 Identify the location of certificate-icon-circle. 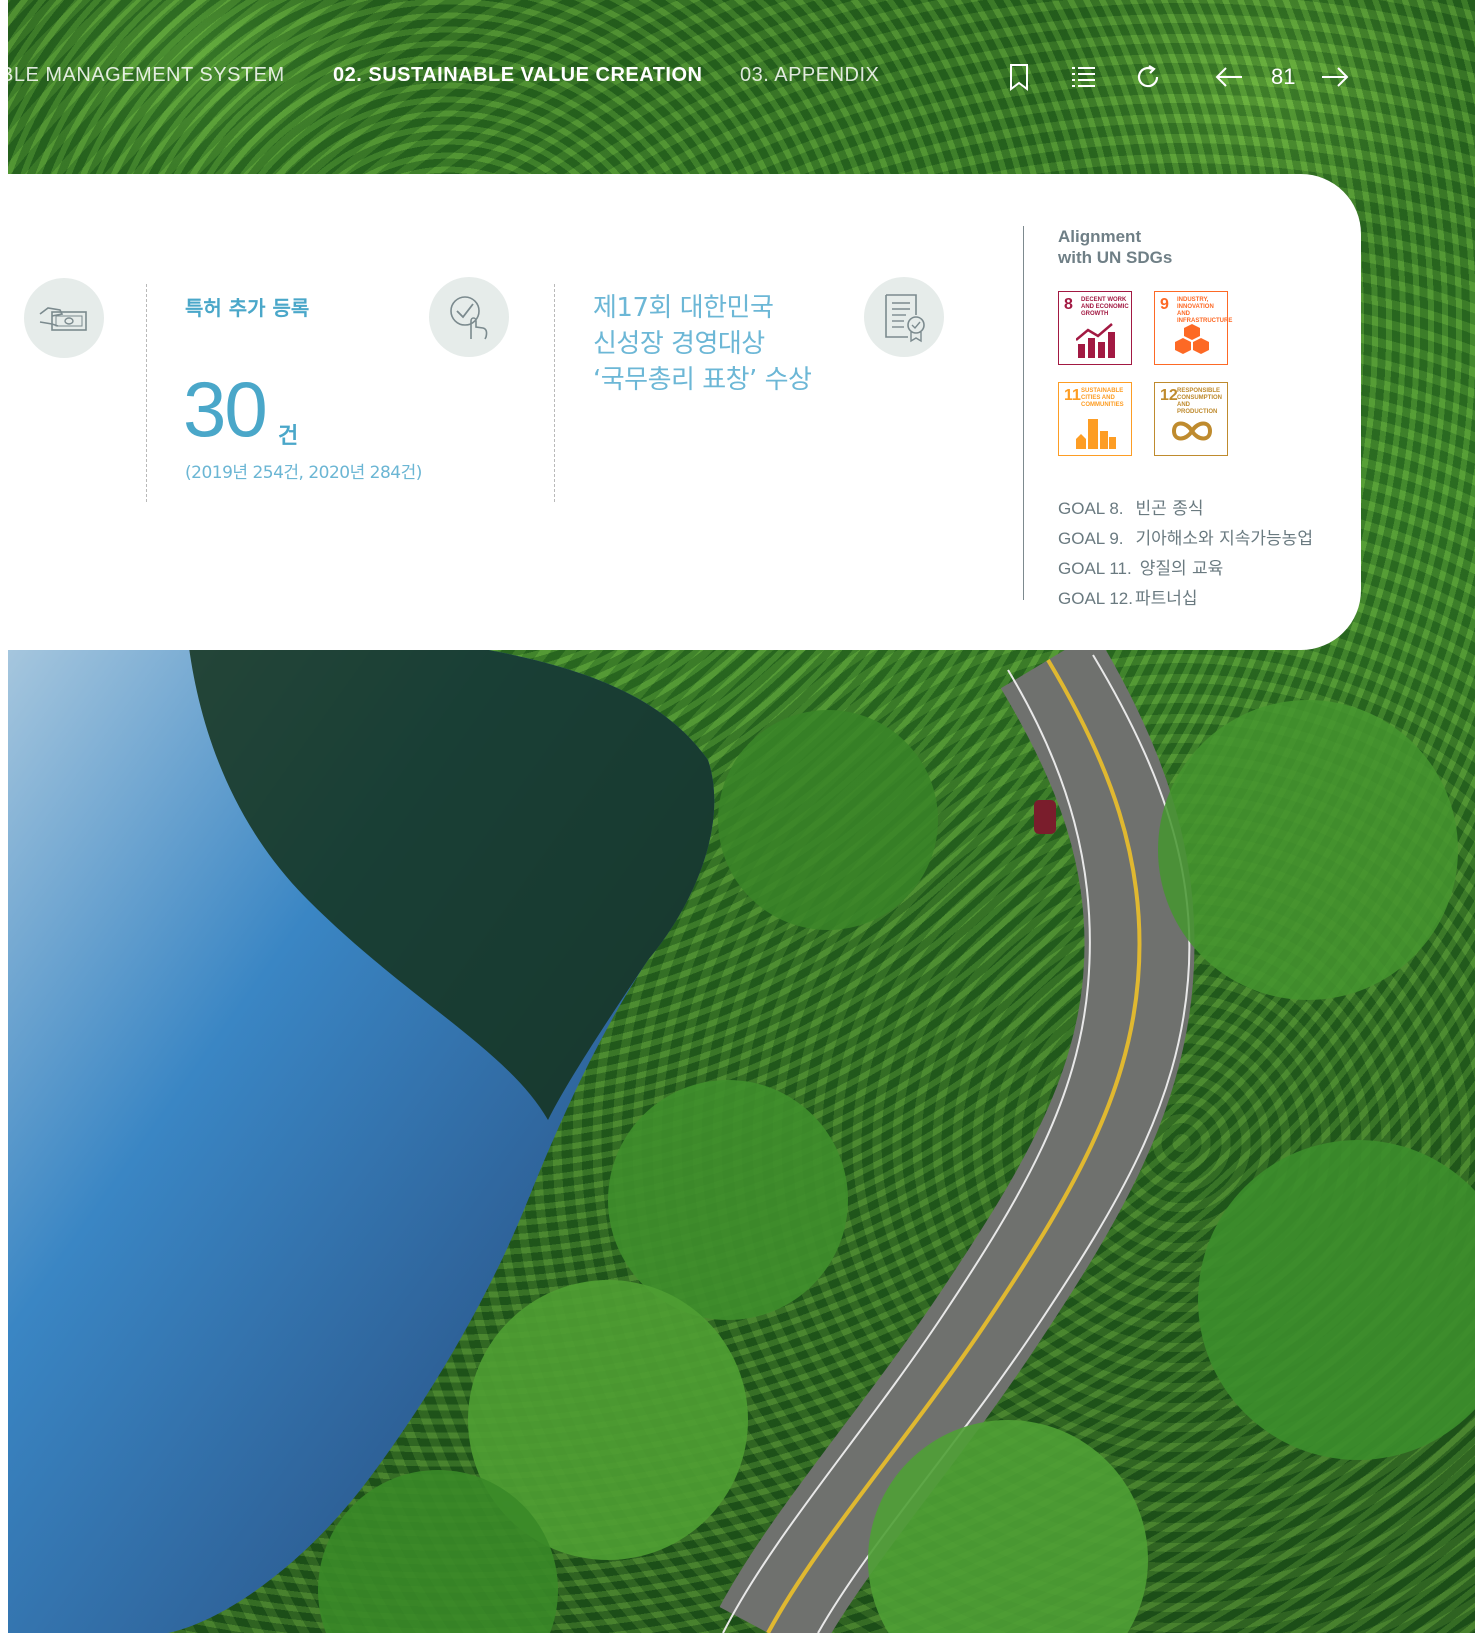
(904, 317).